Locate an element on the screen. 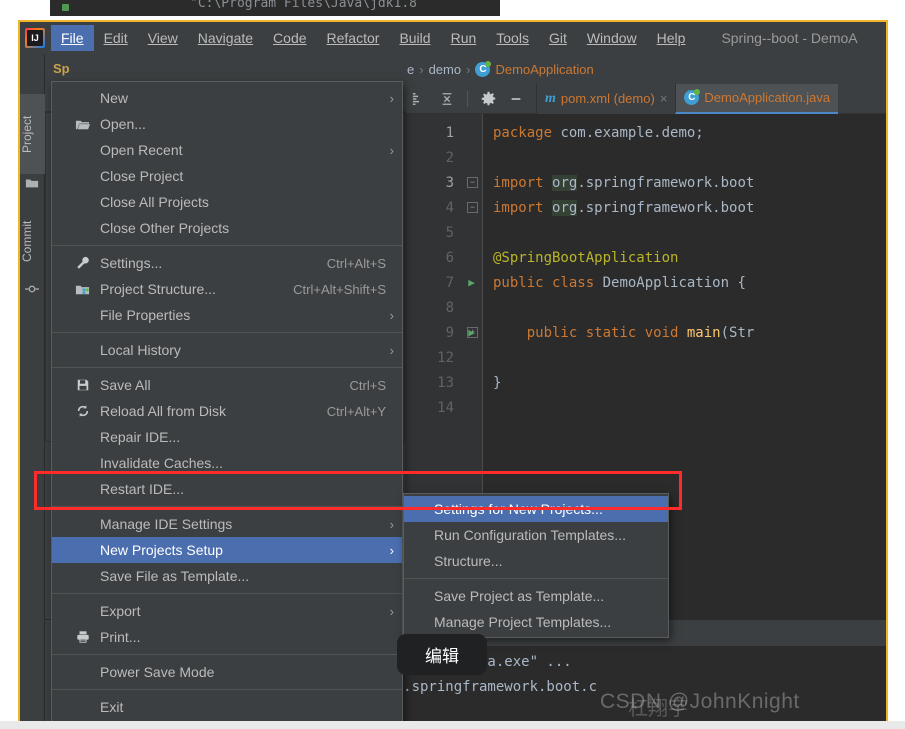  file-menu-item-open-recent: Open Recent › is located at coordinates (227, 150).